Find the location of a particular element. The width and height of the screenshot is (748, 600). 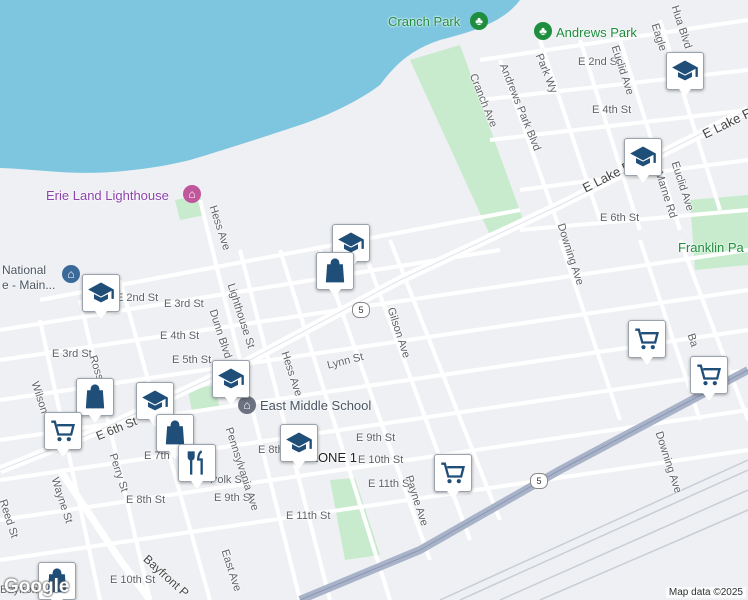

street-label: E 9th St is located at coordinates (376, 438).